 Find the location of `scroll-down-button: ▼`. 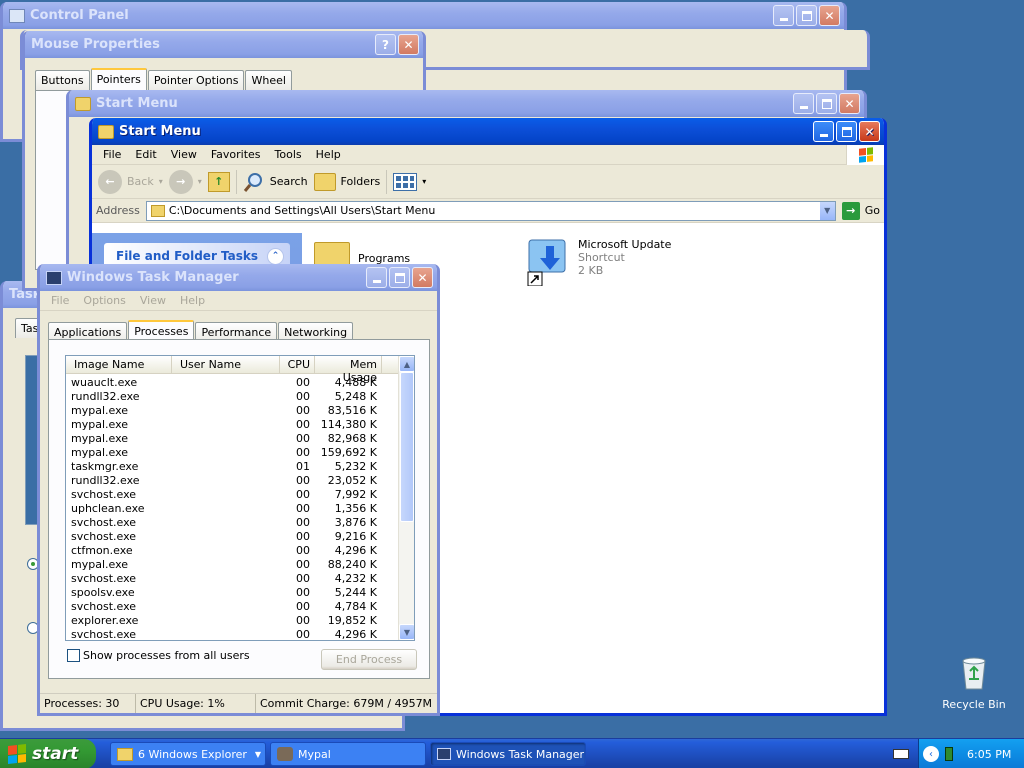

scroll-down-button: ▼ is located at coordinates (406, 632).